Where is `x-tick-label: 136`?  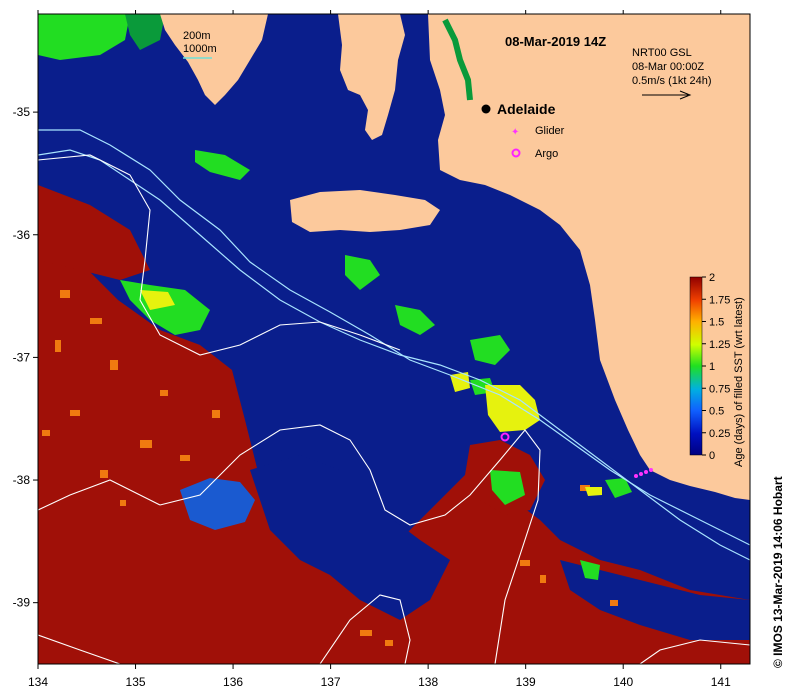
x-tick-label: 136 is located at coordinates (233, 682).